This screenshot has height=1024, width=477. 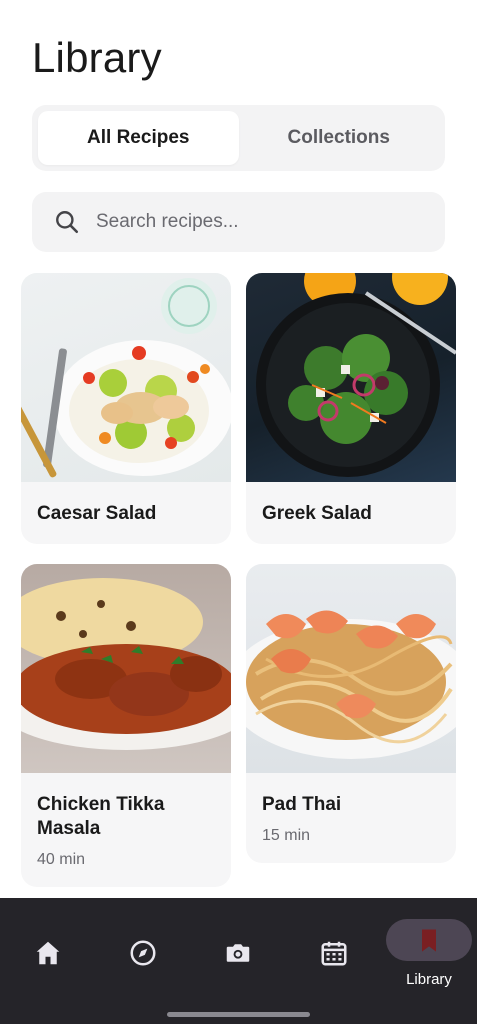 I want to click on compass-icon, so click(x=143, y=953).